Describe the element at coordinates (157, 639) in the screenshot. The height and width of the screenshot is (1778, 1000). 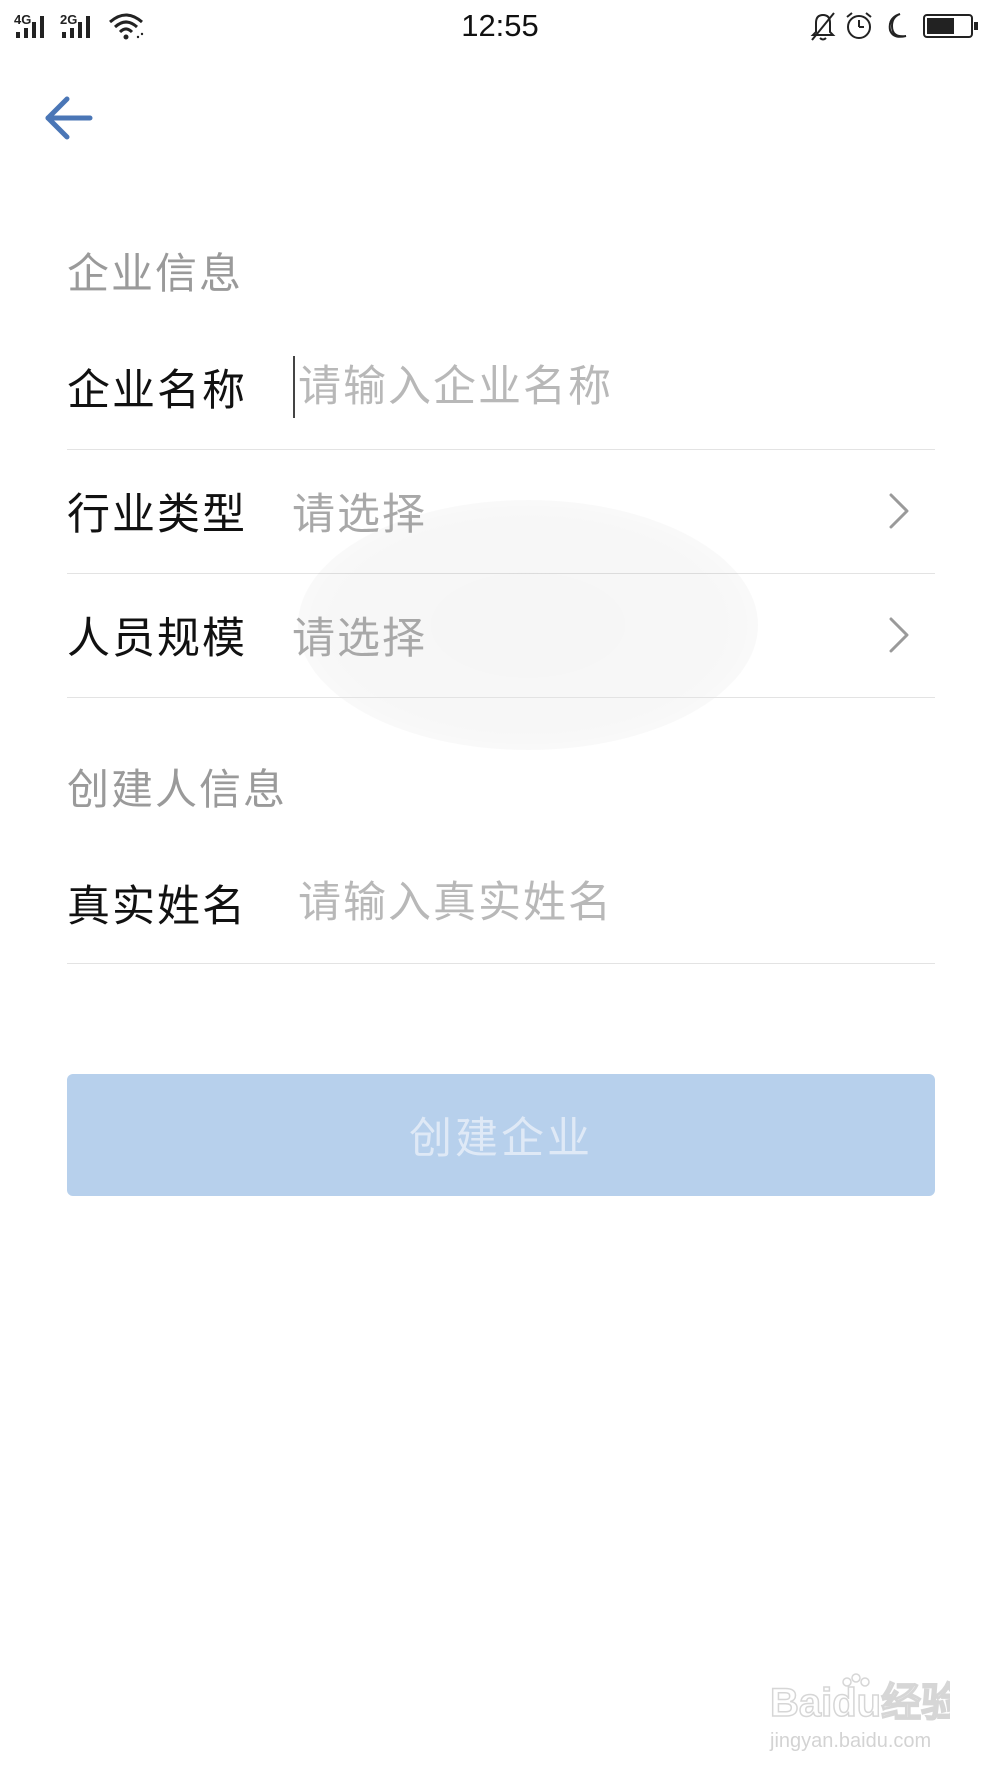
I see `staff-size-label: 人员规模` at that location.